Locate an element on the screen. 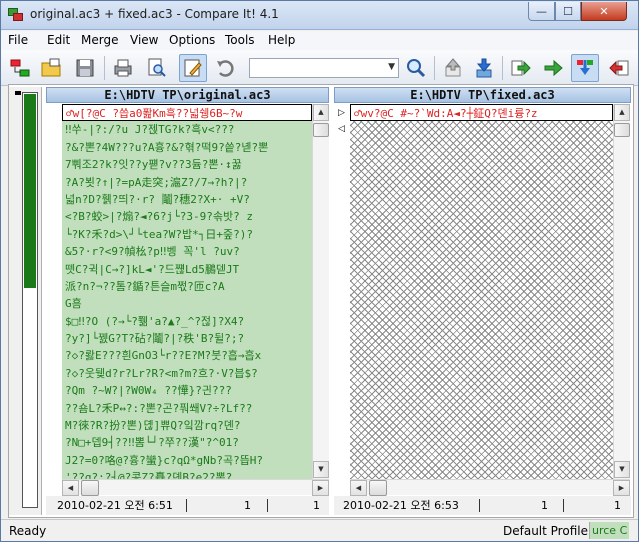 The height and width of the screenshot is (542, 639). diff-line: ?◇?웃뒞d?r?Lr?R?<m?m?흐?·V?븝$? is located at coordinates (161, 373).